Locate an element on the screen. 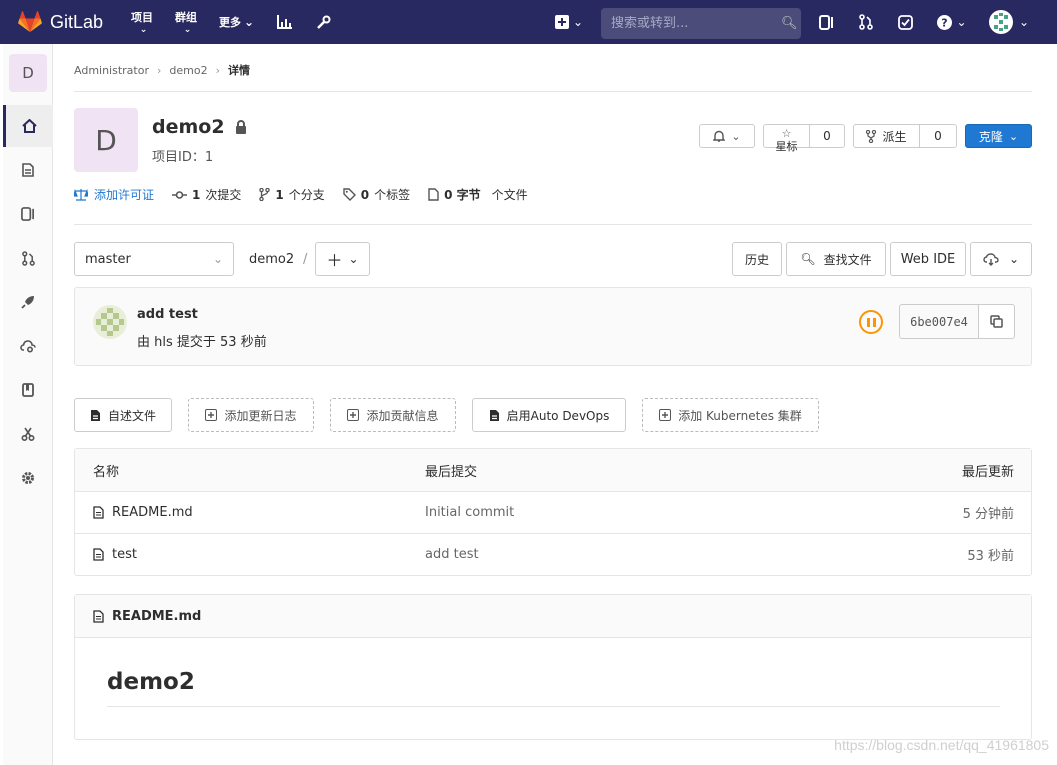  commit-meta: 由 hls 提交于 53 秒前 is located at coordinates (202, 342).